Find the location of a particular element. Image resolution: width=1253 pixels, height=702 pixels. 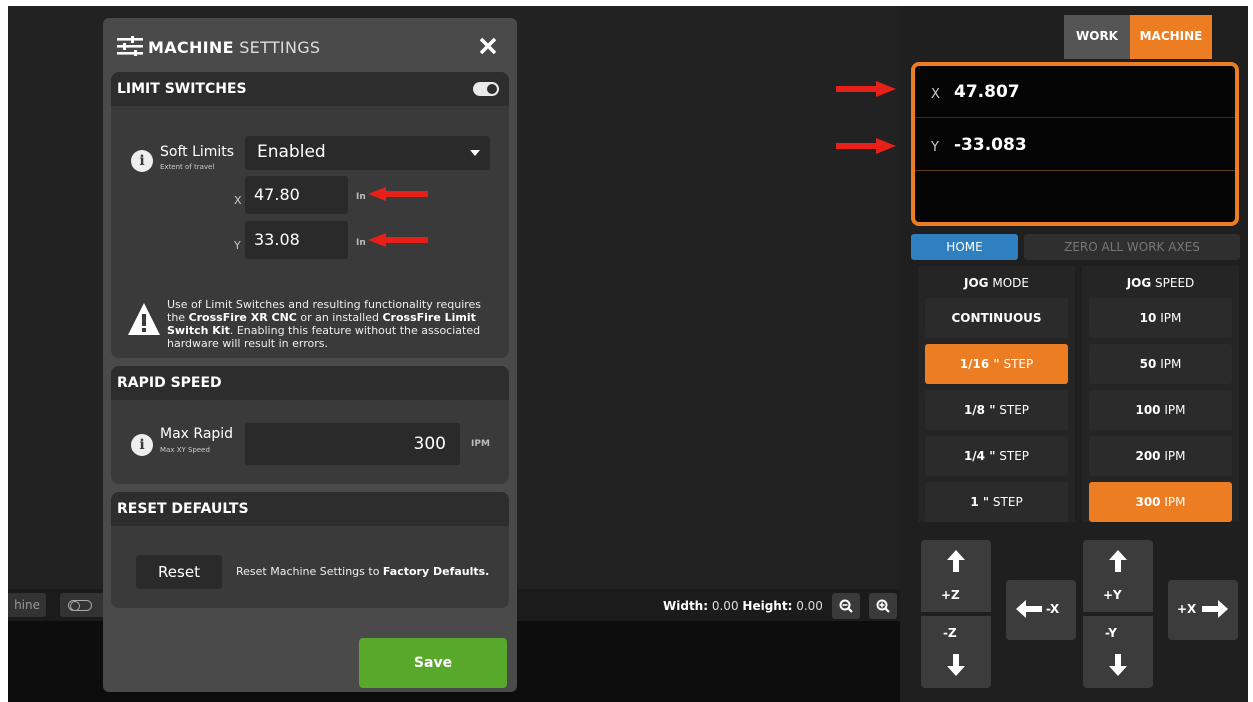

jog-mode-1-8-step: 1/8 " STEP is located at coordinates (996, 410).